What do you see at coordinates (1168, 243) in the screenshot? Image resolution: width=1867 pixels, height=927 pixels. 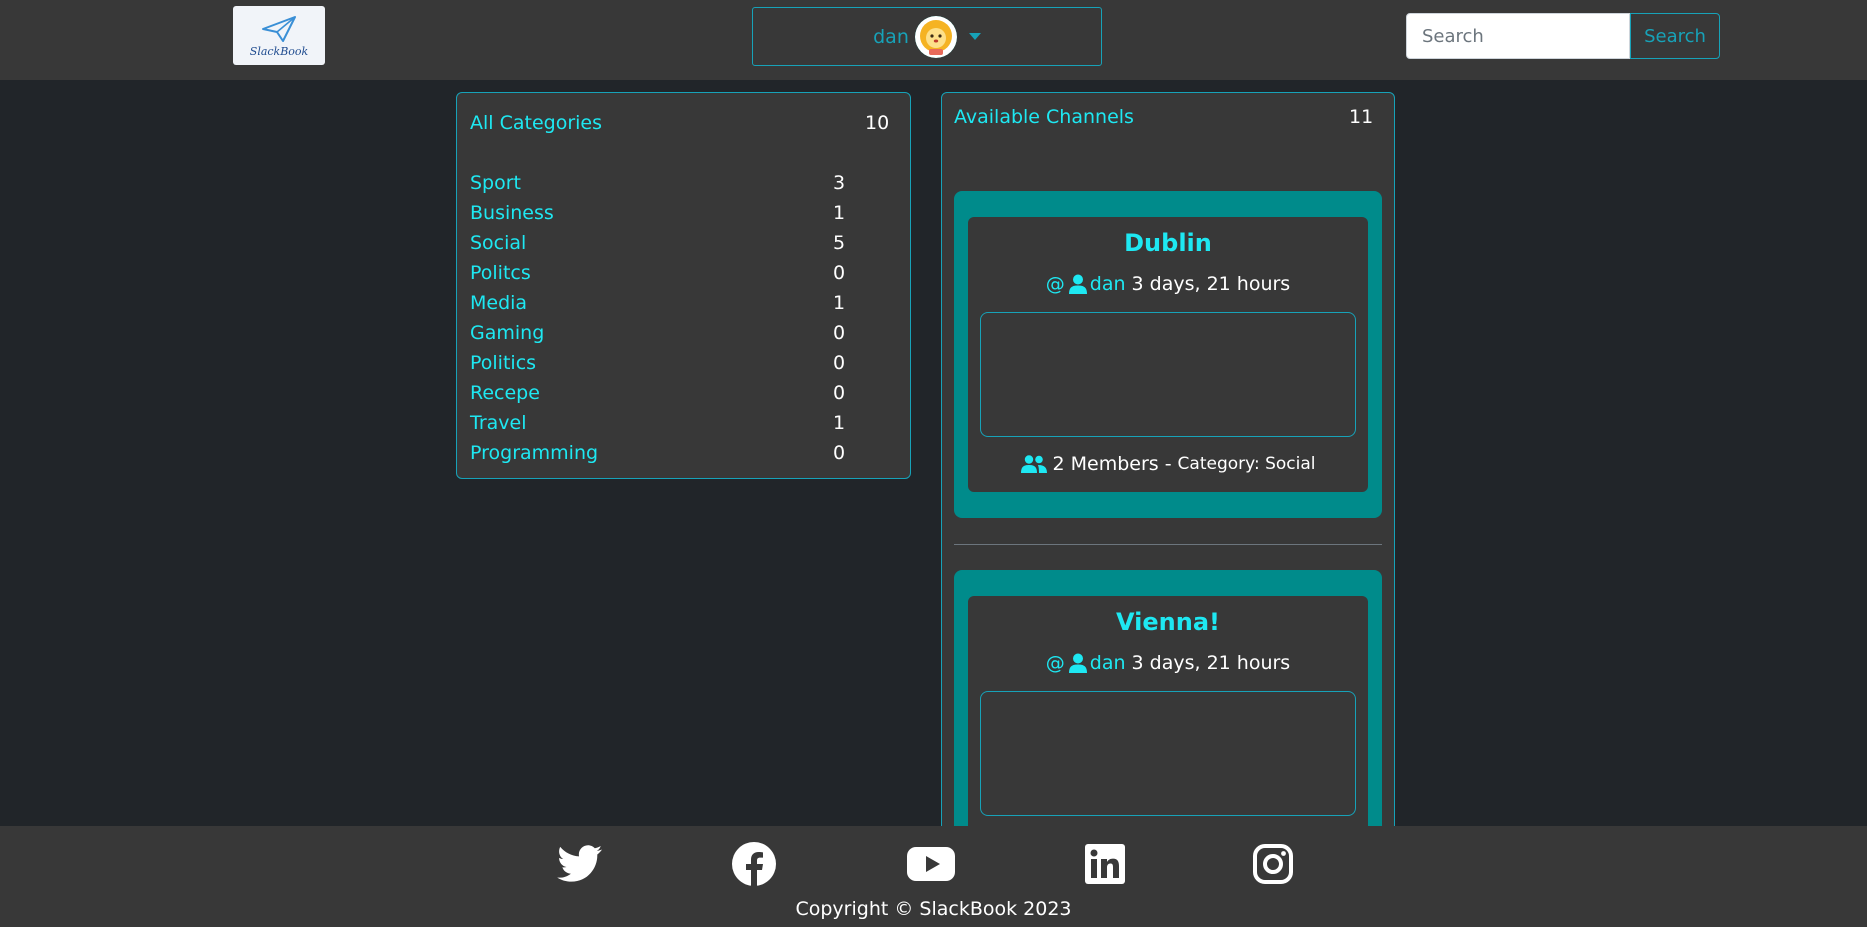 I see `channel-name: Dublin` at bounding box center [1168, 243].